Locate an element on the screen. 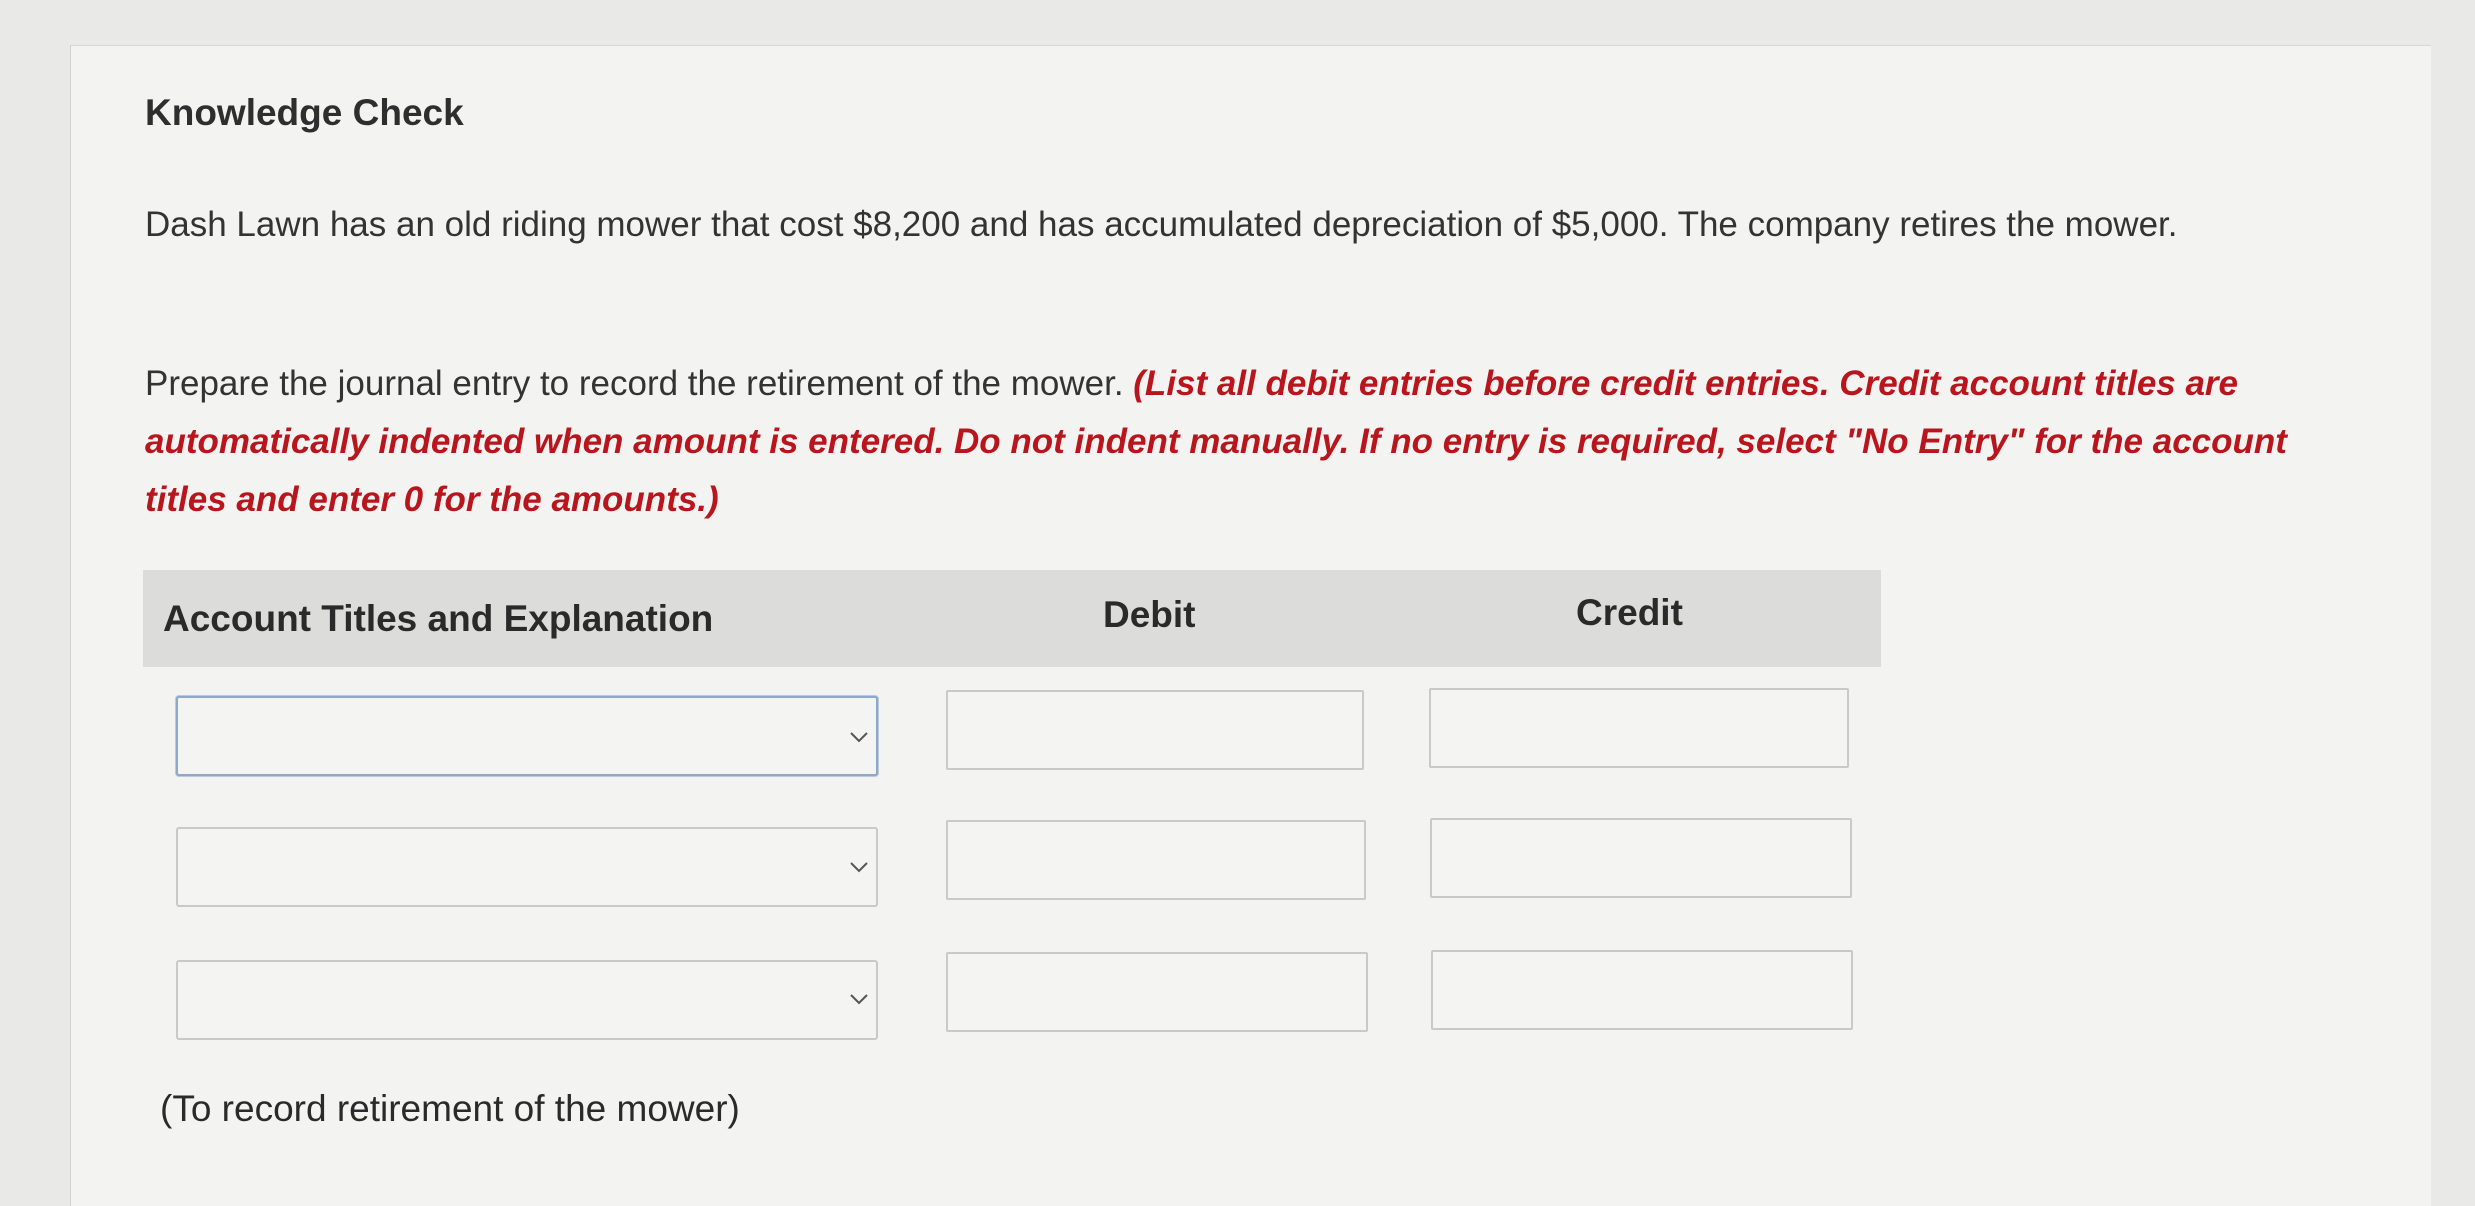  header-account-titles: Account Titles and Explanation is located at coordinates (438, 618).